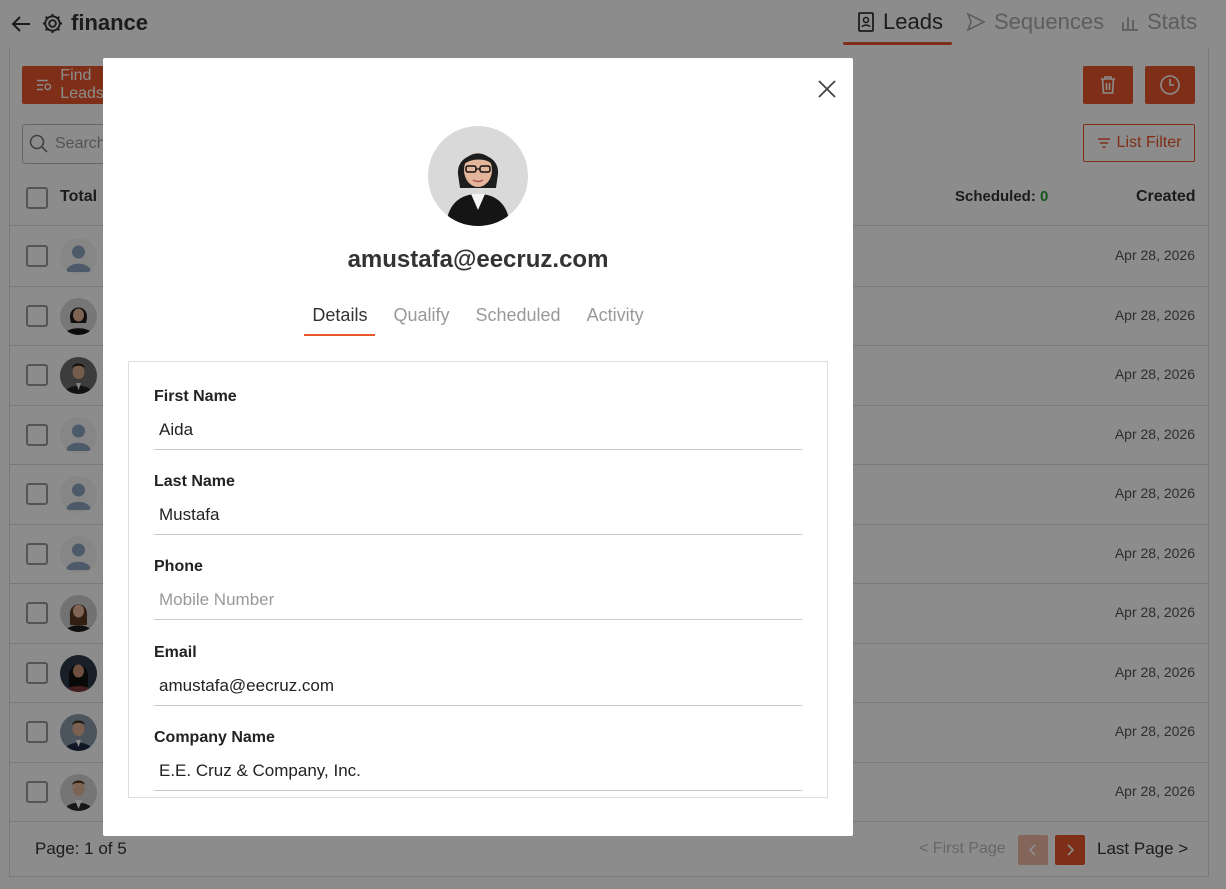 The width and height of the screenshot is (1226, 889). I want to click on first-name-field, so click(478, 430).